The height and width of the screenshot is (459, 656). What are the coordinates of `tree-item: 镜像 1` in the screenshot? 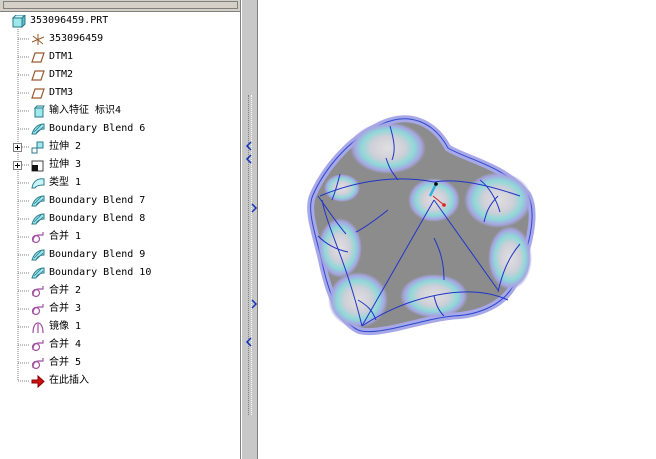 It's located at (120, 327).